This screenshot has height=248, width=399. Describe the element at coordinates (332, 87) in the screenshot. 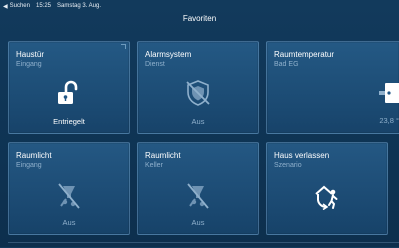

I see `tile-raumtemperatur: Raumtemperatur Bad EG 23,8 °` at that location.